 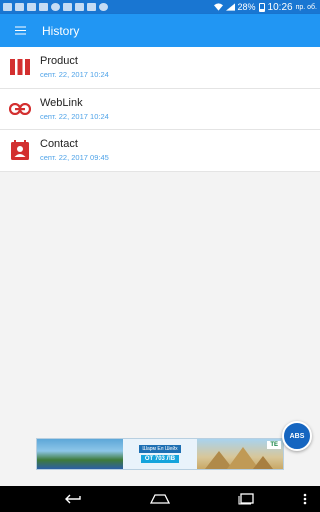 I want to click on item-name: Contact, so click(x=59, y=144).